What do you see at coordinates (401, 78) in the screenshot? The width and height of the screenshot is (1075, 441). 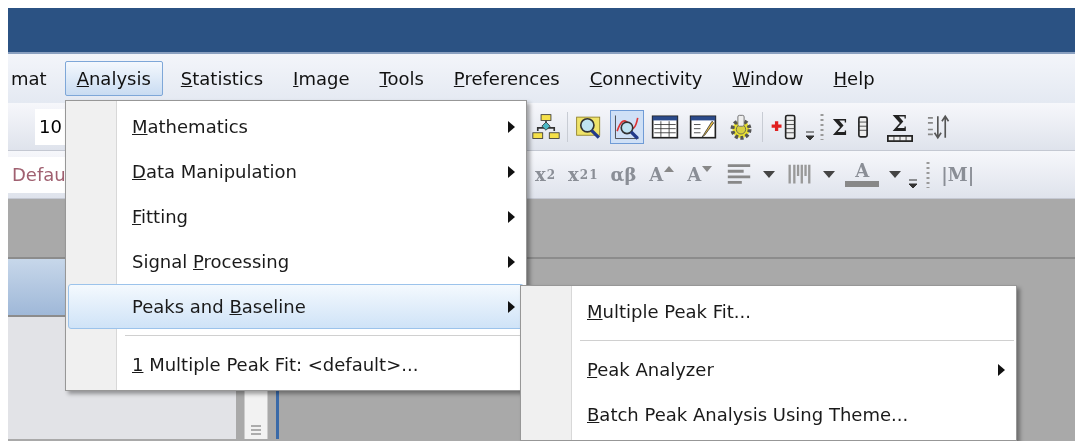 I see `menu-item: Tools` at bounding box center [401, 78].